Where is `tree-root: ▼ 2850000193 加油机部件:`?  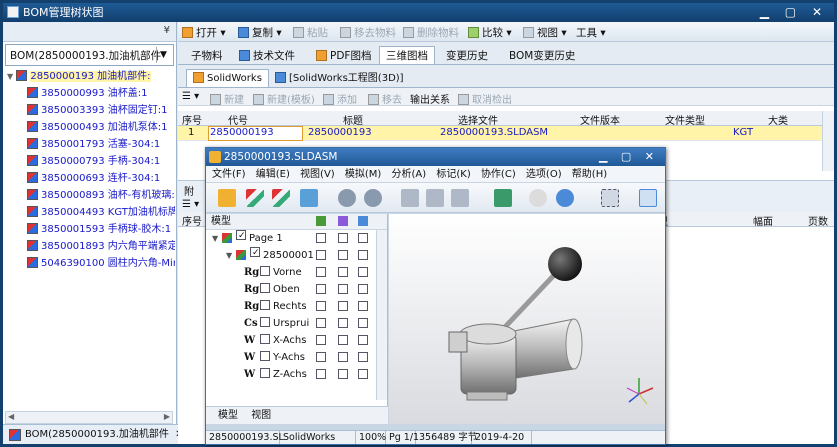
tree-root: ▼ 2850000193 加油机部件: is located at coordinates (89, 76).